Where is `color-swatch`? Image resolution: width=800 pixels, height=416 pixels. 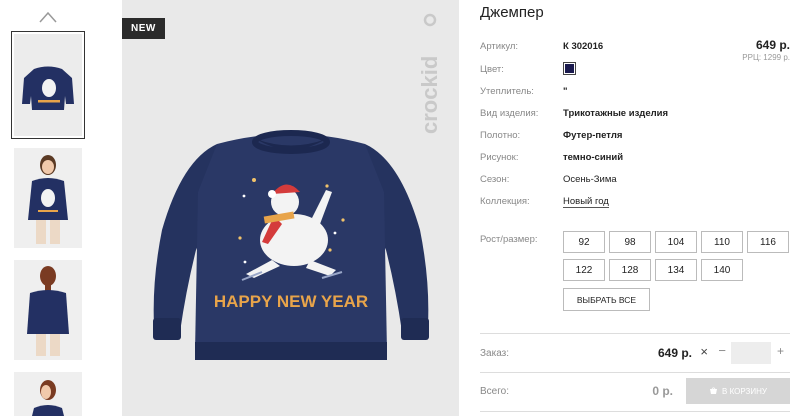
color-swatch is located at coordinates (569, 68).